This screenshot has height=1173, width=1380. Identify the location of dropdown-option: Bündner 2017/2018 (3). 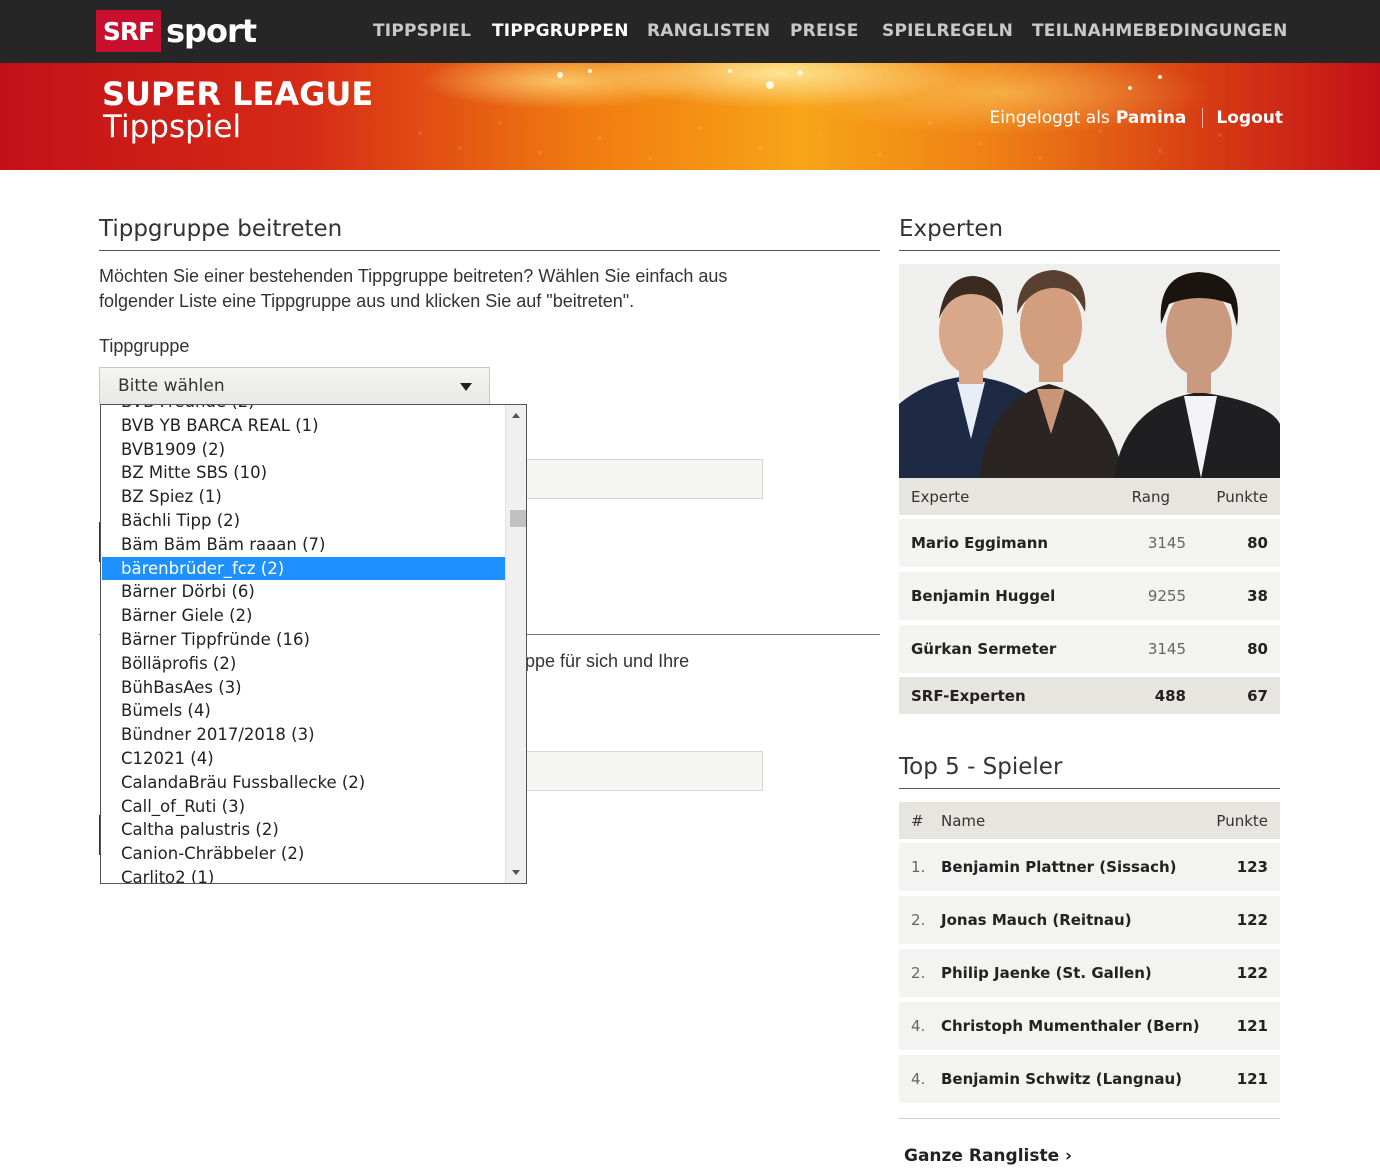
(303, 735).